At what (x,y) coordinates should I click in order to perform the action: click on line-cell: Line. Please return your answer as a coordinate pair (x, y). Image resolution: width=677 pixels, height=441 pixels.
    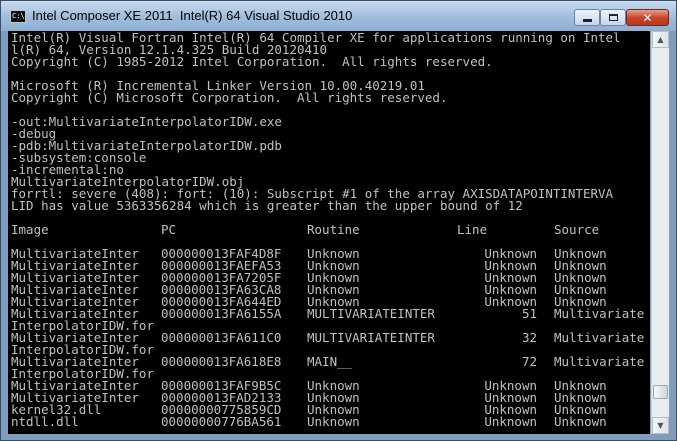
    Looking at the image, I should click on (472, 229).